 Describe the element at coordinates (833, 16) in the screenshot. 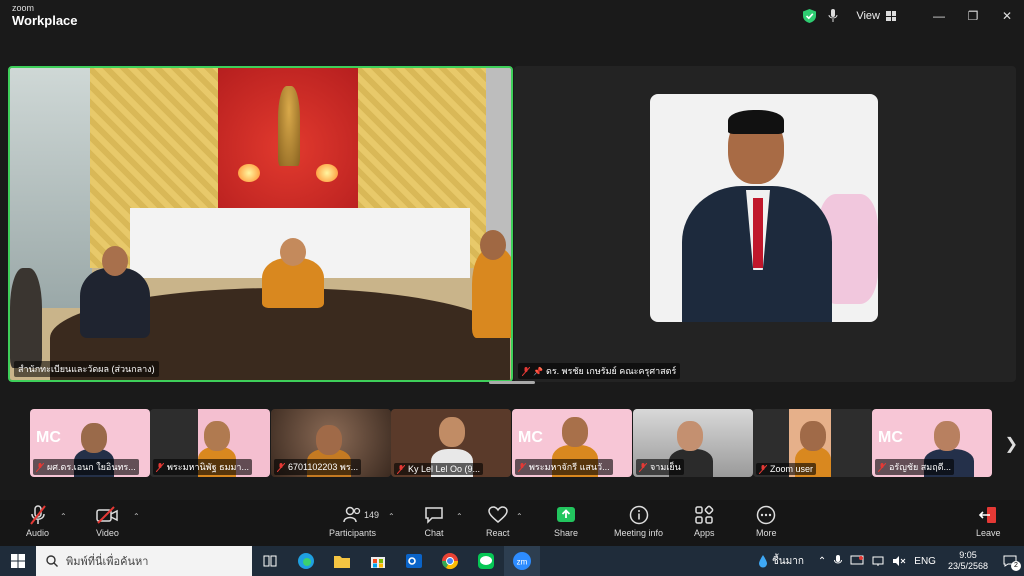

I see `mic-icon` at that location.